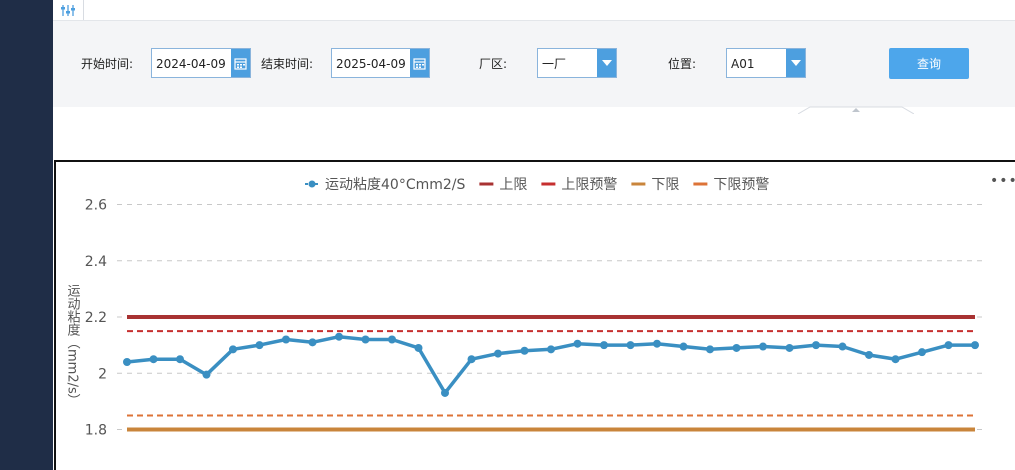  Describe the element at coordinates (741, 185) in the screenshot. I see `legend-label: 下限预警` at that location.